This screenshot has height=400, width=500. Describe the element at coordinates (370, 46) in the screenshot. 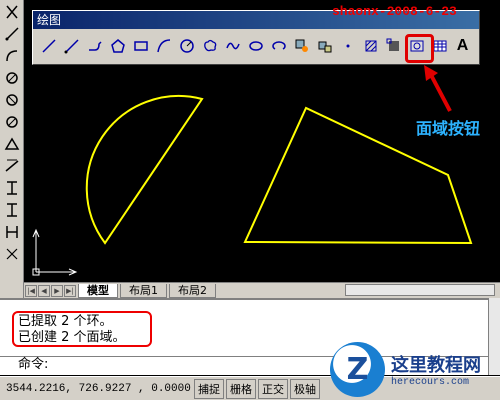

I see `hatch-icon` at that location.